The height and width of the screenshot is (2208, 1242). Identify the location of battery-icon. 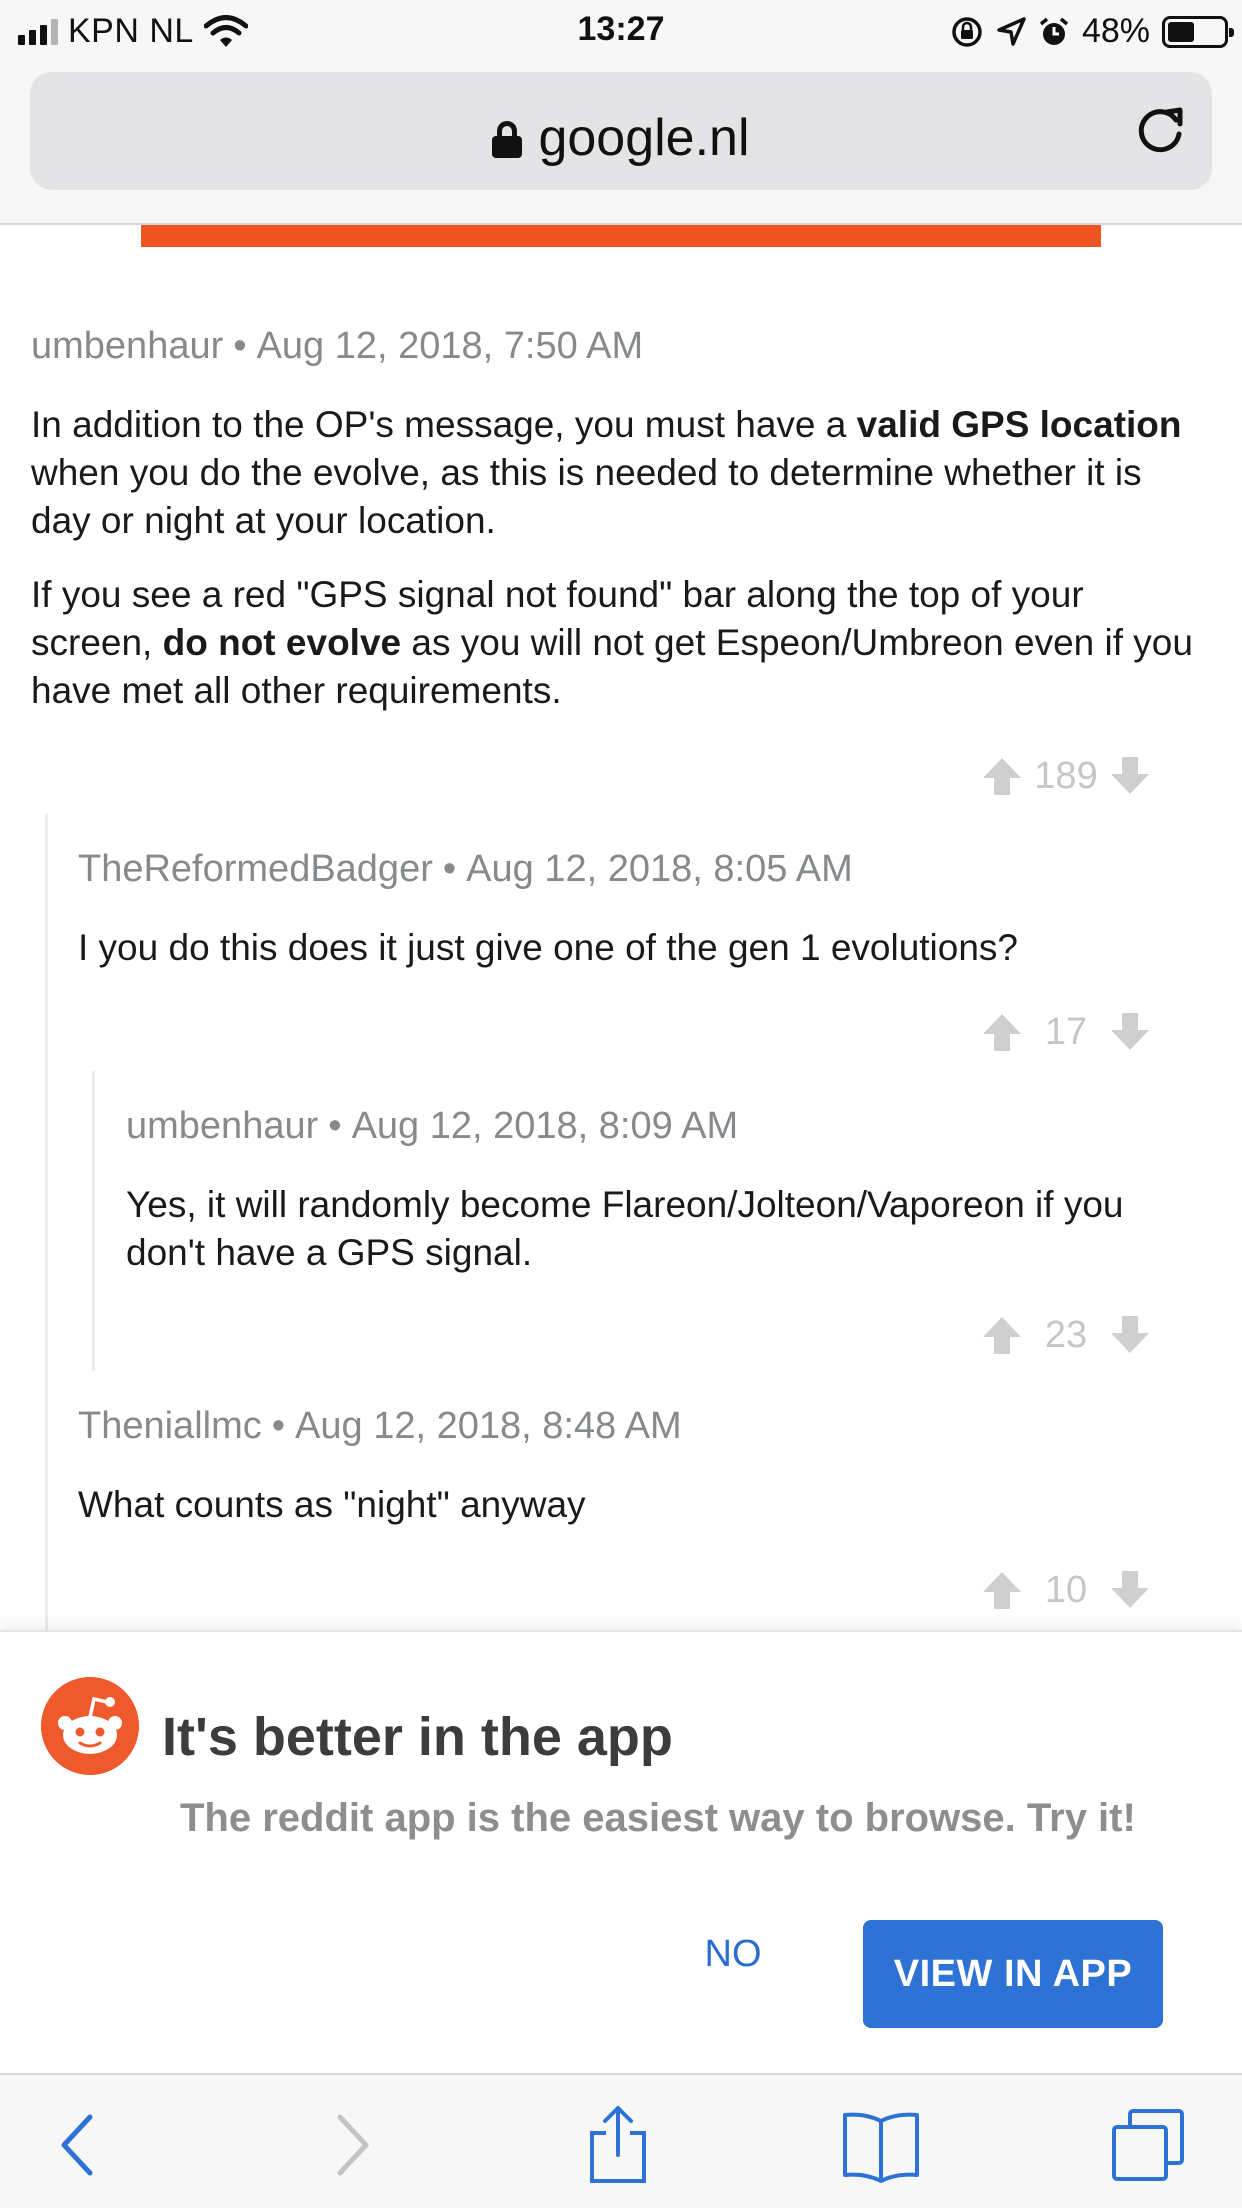
(1198, 31).